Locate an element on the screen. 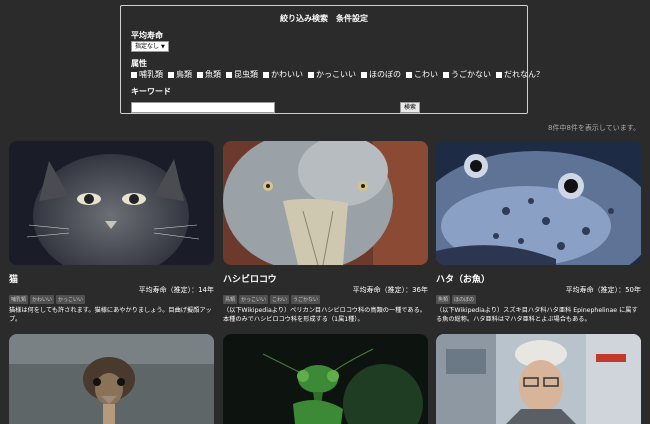 Image resolution: width=650 pixels, height=424 pixels. checkbox-label: 魚類 is located at coordinates (213, 74).